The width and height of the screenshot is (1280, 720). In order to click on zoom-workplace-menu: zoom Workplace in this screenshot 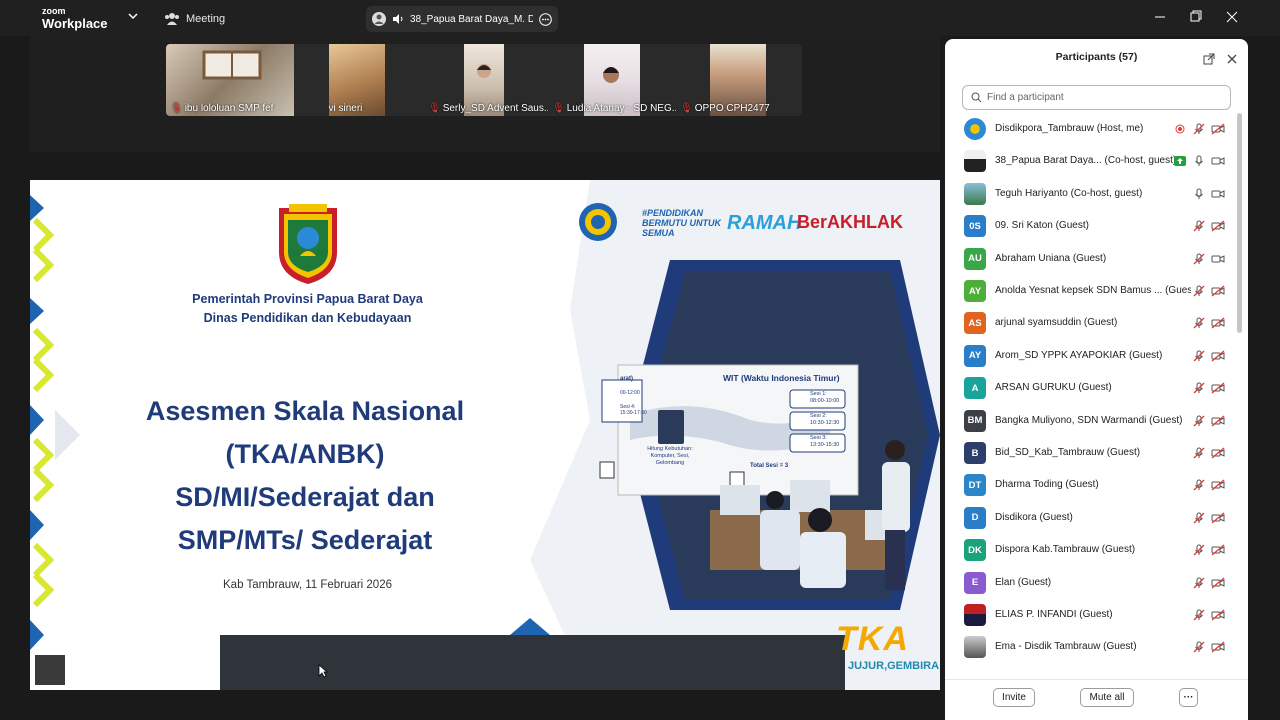, I will do `click(75, 18)`.